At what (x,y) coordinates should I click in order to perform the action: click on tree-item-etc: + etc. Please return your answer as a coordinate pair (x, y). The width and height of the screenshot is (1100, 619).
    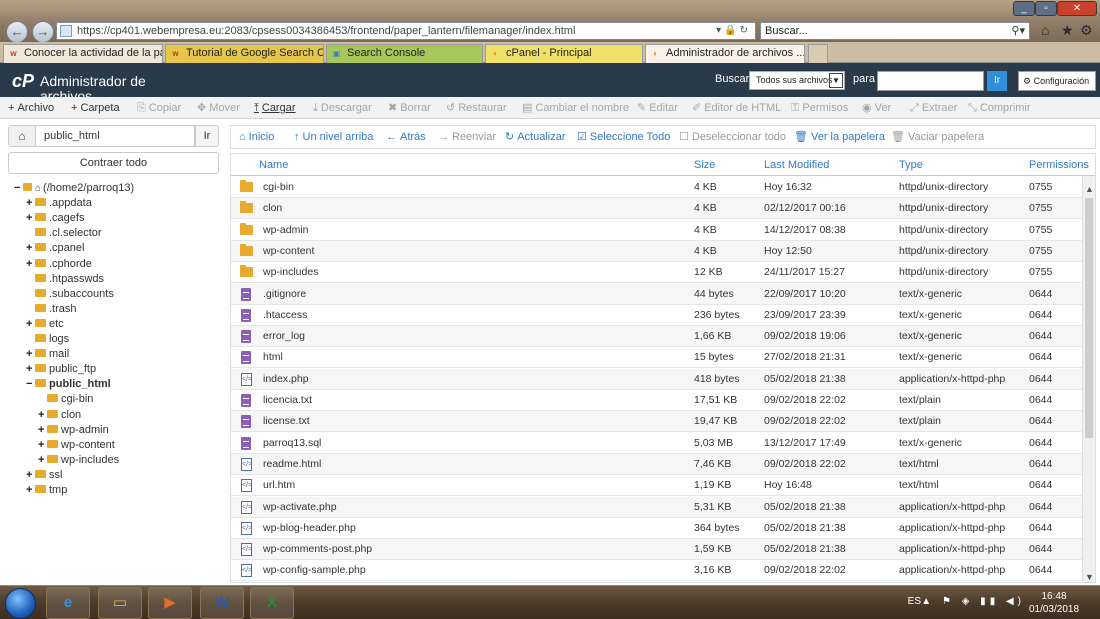
    Looking at the image, I should click on (45, 324).